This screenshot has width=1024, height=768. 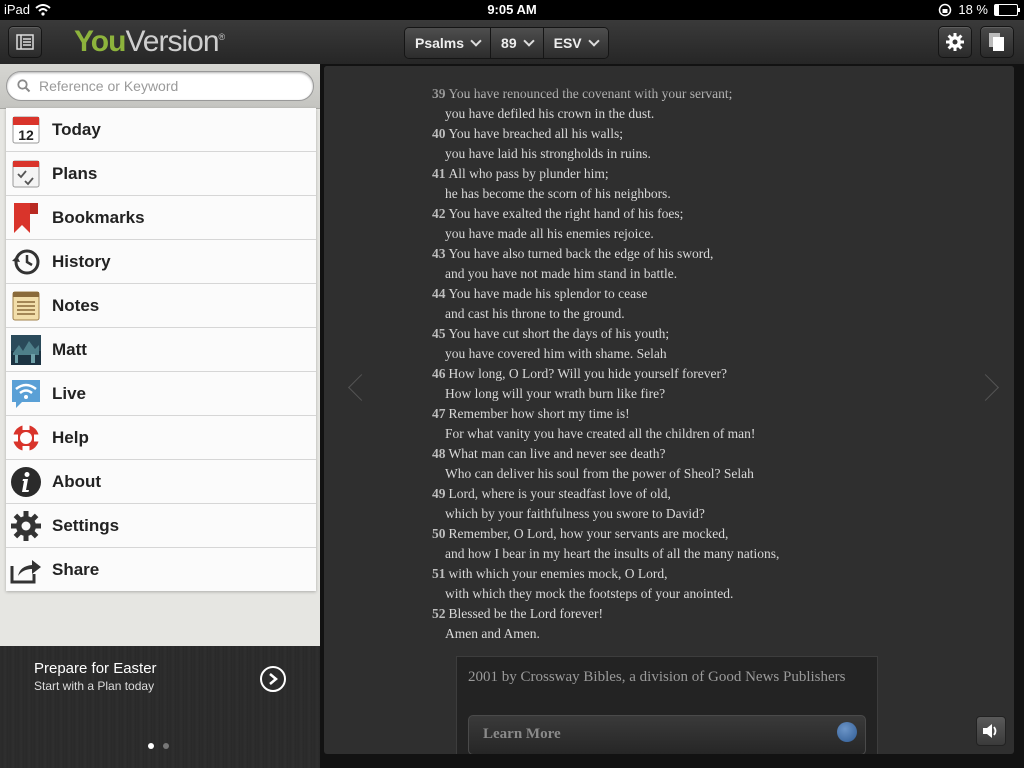 I want to click on calendar-icon: 12, so click(x=26, y=130).